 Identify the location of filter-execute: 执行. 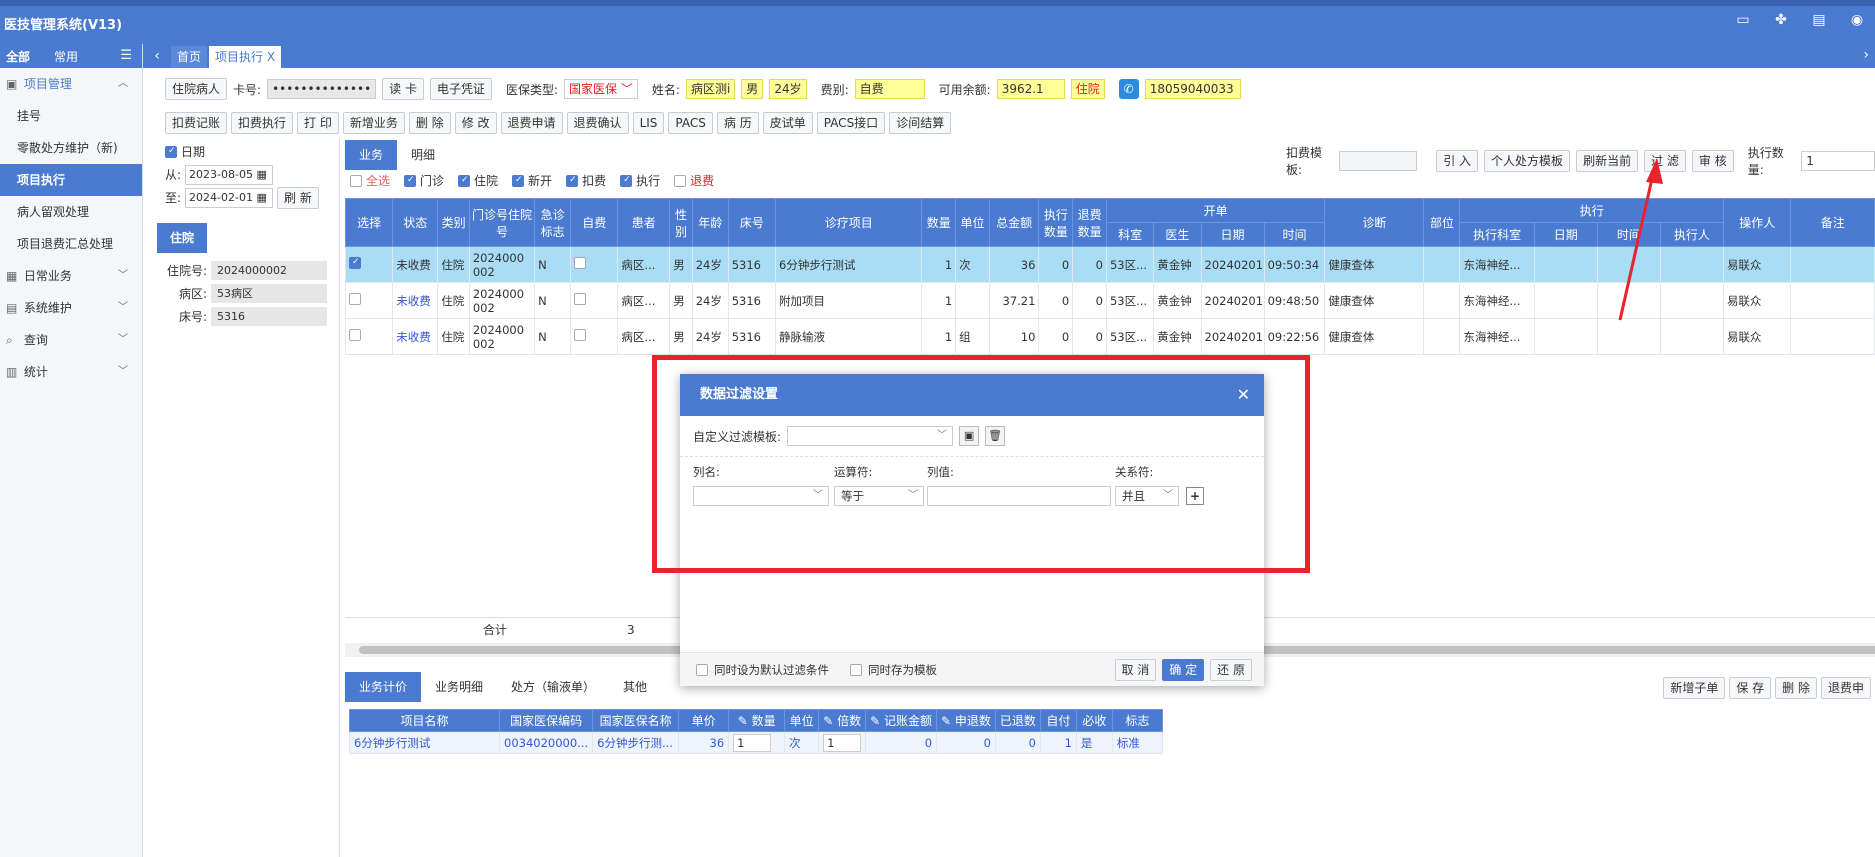
(640, 180).